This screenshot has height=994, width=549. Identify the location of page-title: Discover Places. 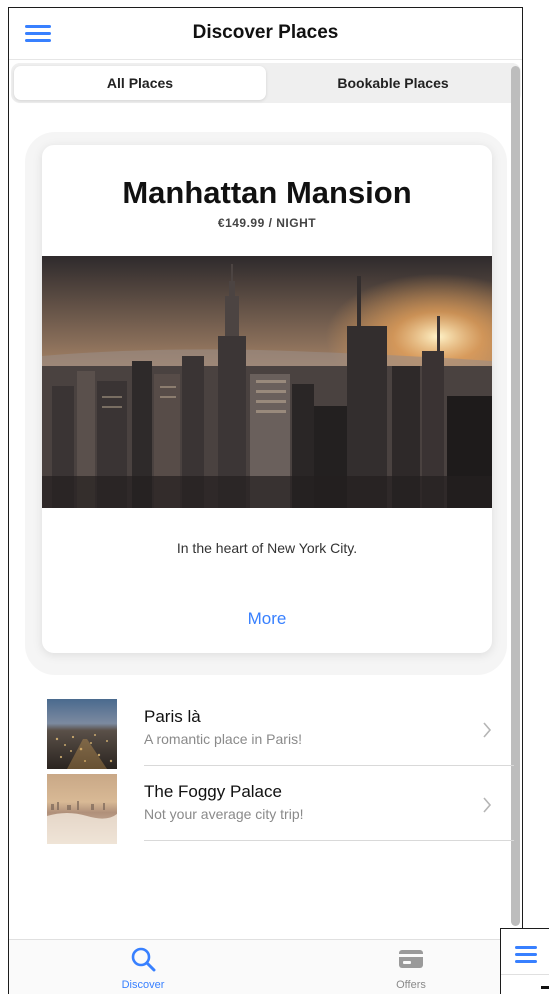
(265, 32).